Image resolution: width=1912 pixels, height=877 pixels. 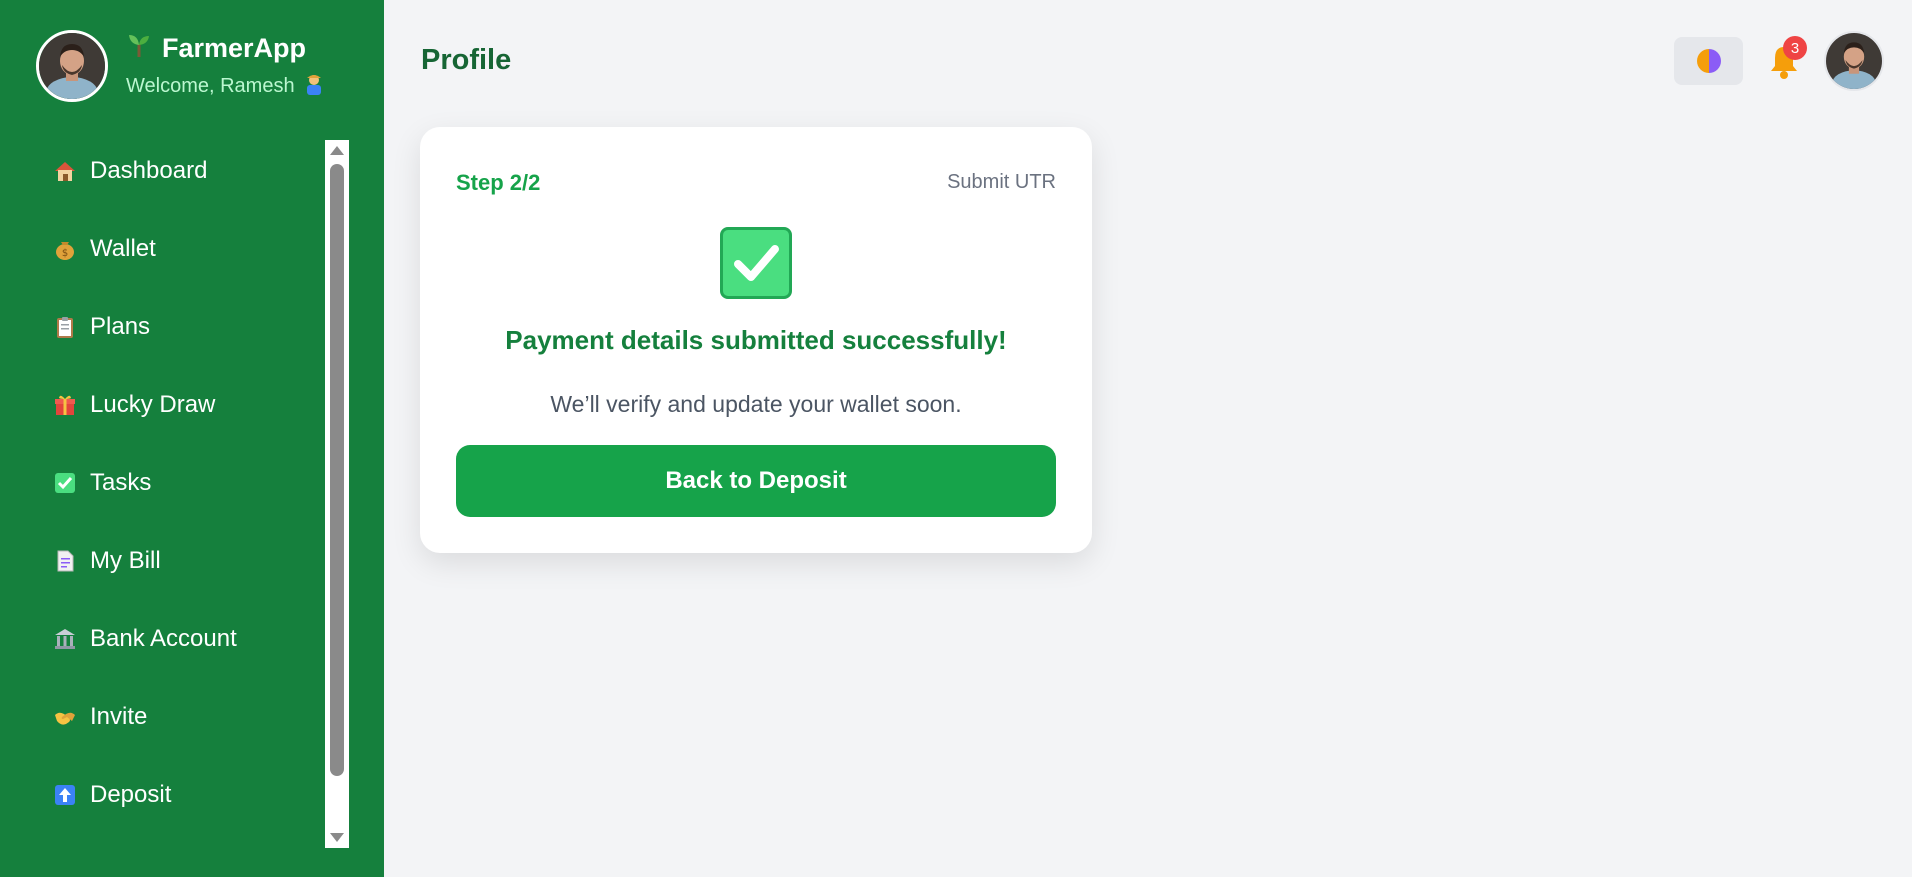 I want to click on sidebar-item-plans: Plans, so click(x=101, y=327).